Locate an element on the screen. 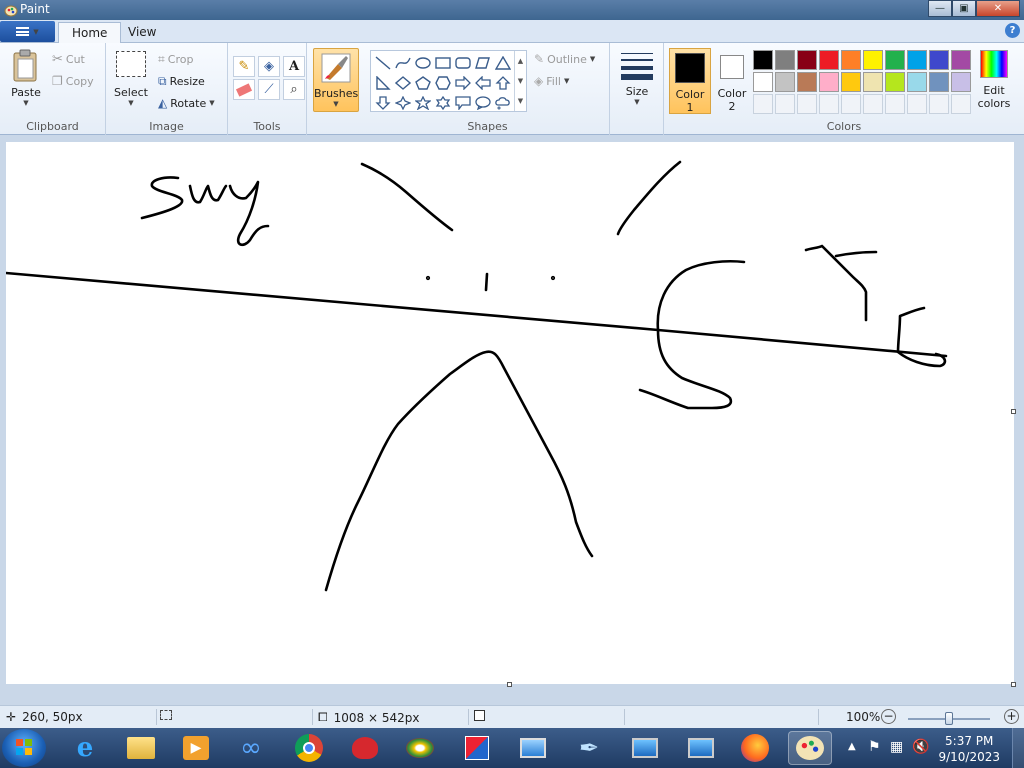  zoom-in-button: + is located at coordinates (1011, 716).